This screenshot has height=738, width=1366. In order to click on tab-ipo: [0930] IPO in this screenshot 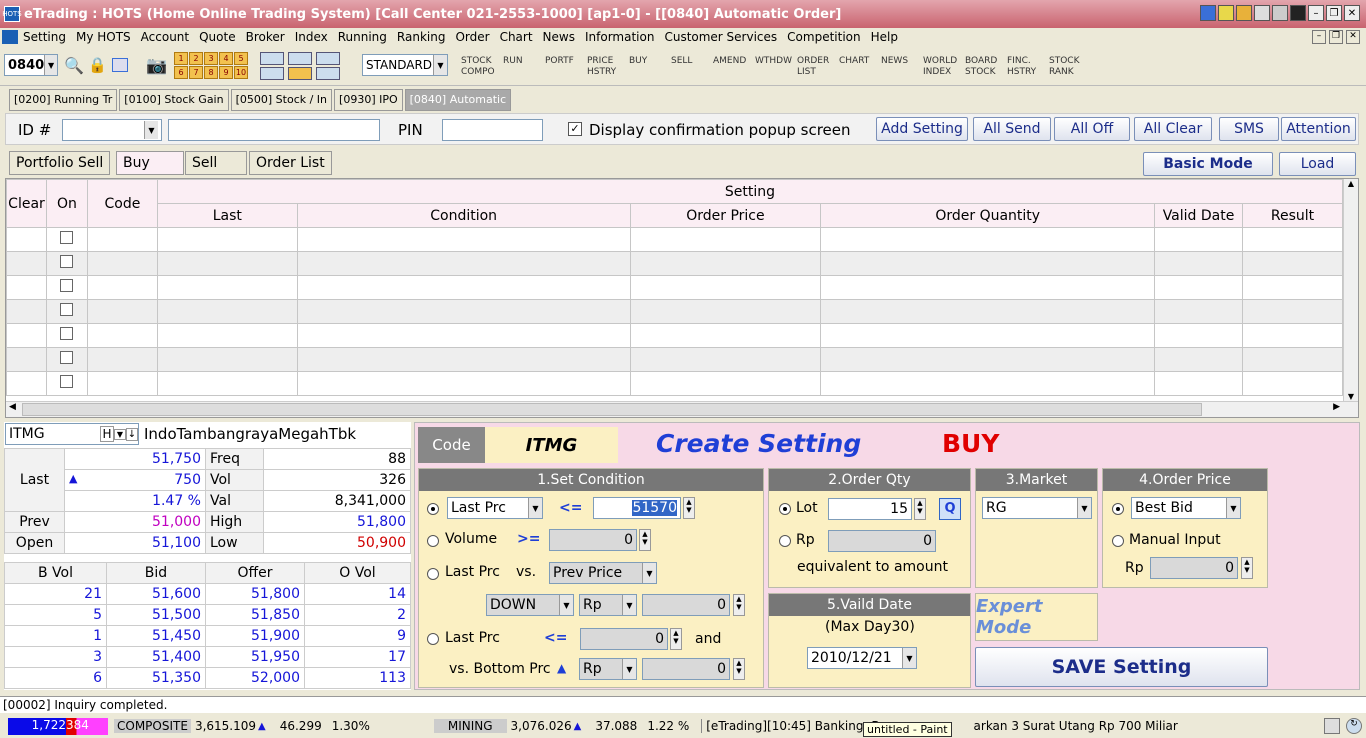, I will do `click(368, 100)`.